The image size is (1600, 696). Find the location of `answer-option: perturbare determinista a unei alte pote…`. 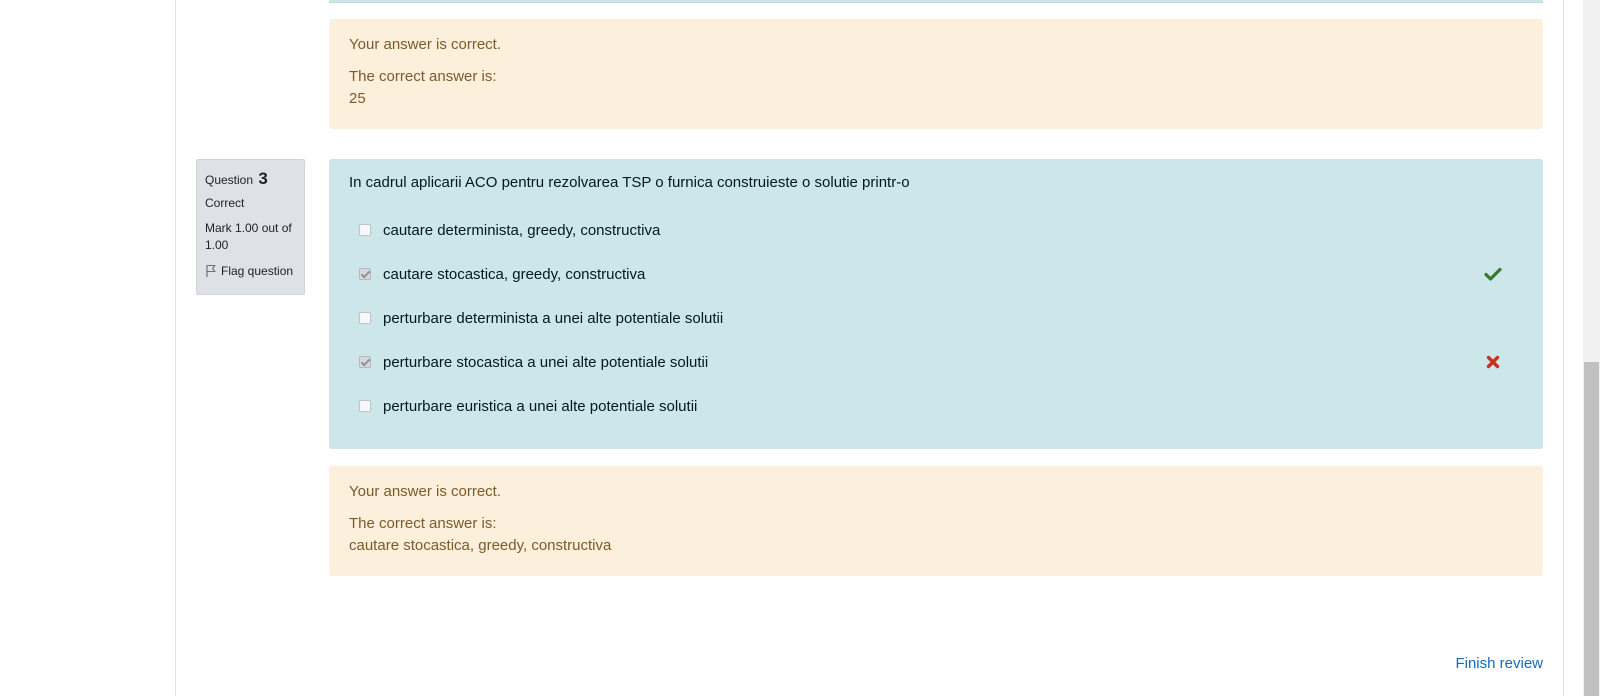

answer-option: perturbare determinista a unei alte pote… is located at coordinates (936, 319).